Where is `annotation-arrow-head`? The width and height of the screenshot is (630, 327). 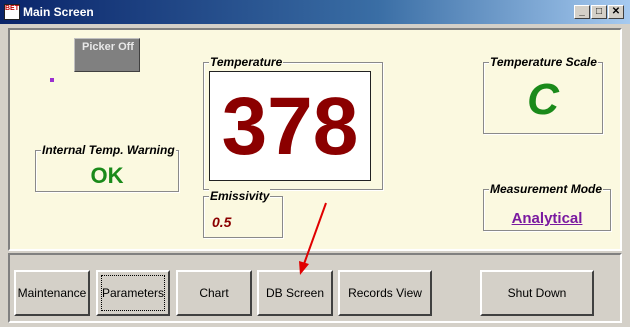
annotation-arrow-head is located at coordinates (304, 268).